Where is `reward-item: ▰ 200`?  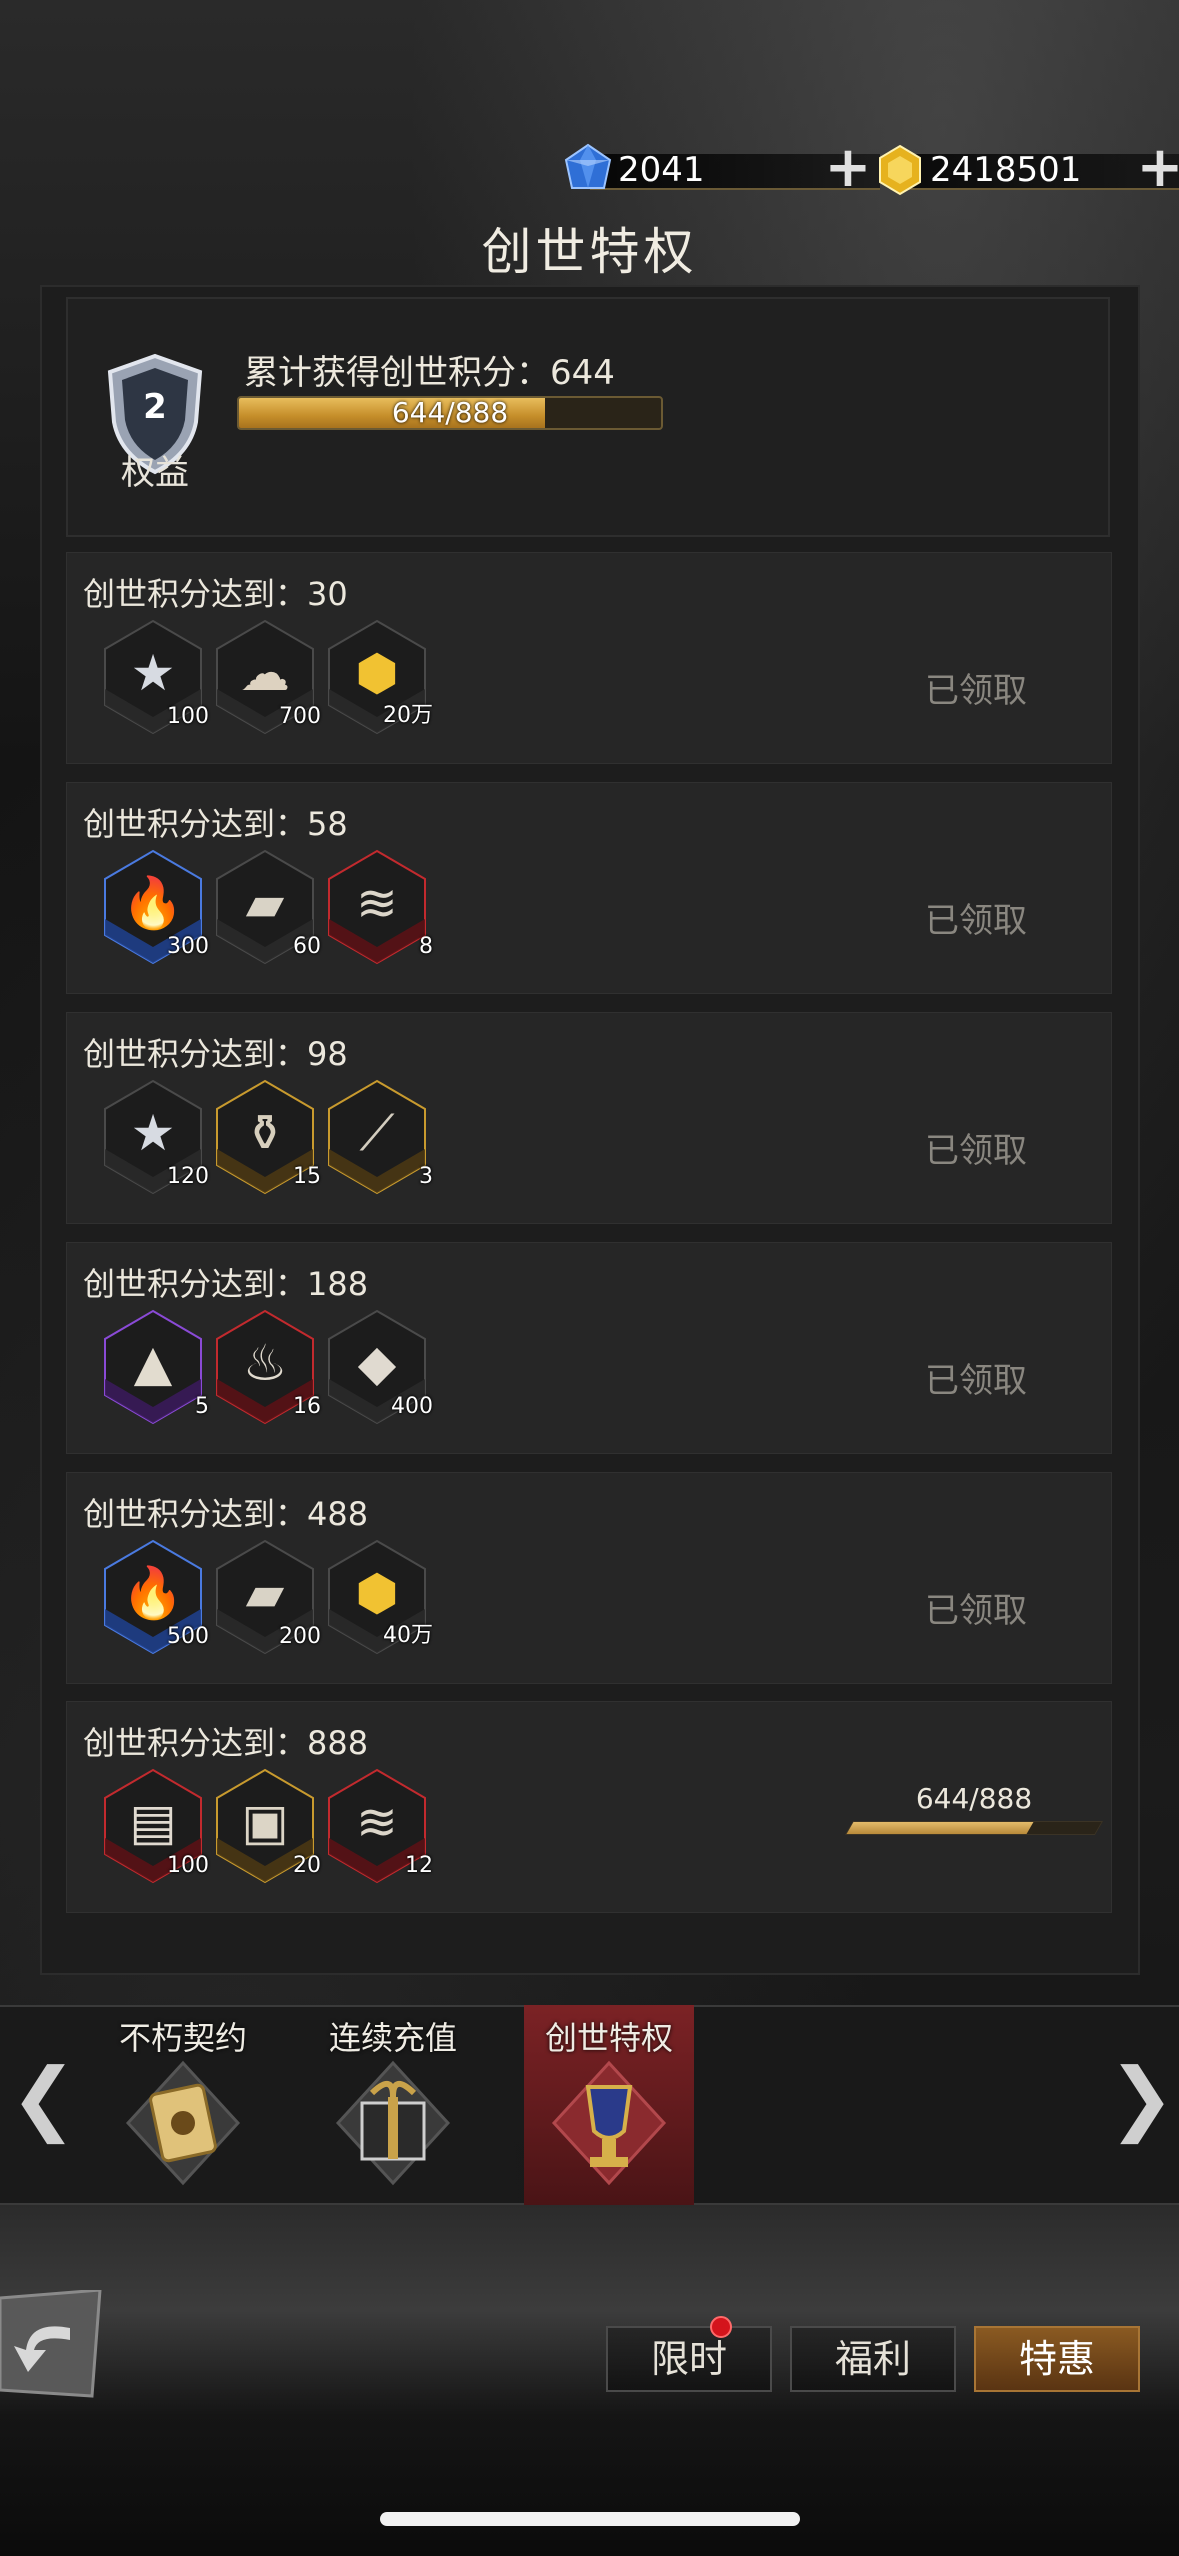 reward-item: ▰ 200 is located at coordinates (268, 1597).